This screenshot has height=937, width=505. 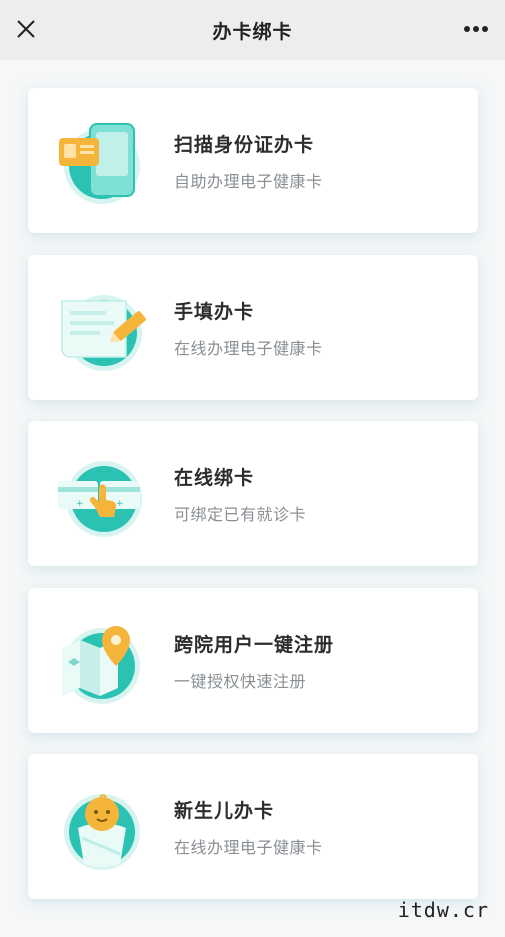 What do you see at coordinates (106, 663) in the screenshot?
I see `map-location-icon` at bounding box center [106, 663].